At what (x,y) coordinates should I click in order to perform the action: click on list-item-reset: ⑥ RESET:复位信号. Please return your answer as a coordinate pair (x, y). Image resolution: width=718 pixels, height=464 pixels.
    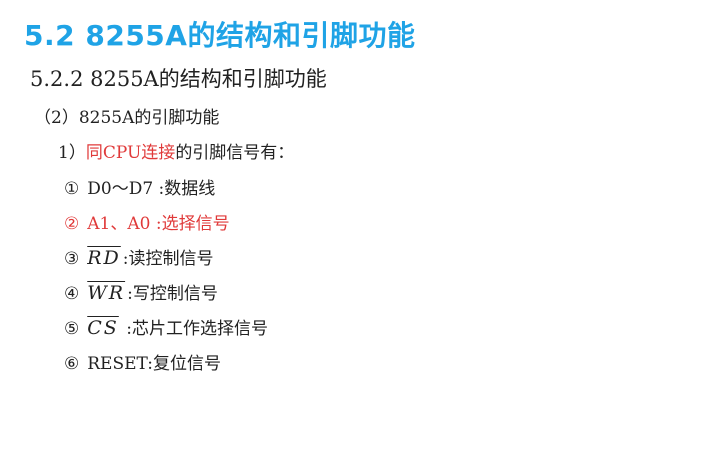
    Looking at the image, I should click on (142, 361).